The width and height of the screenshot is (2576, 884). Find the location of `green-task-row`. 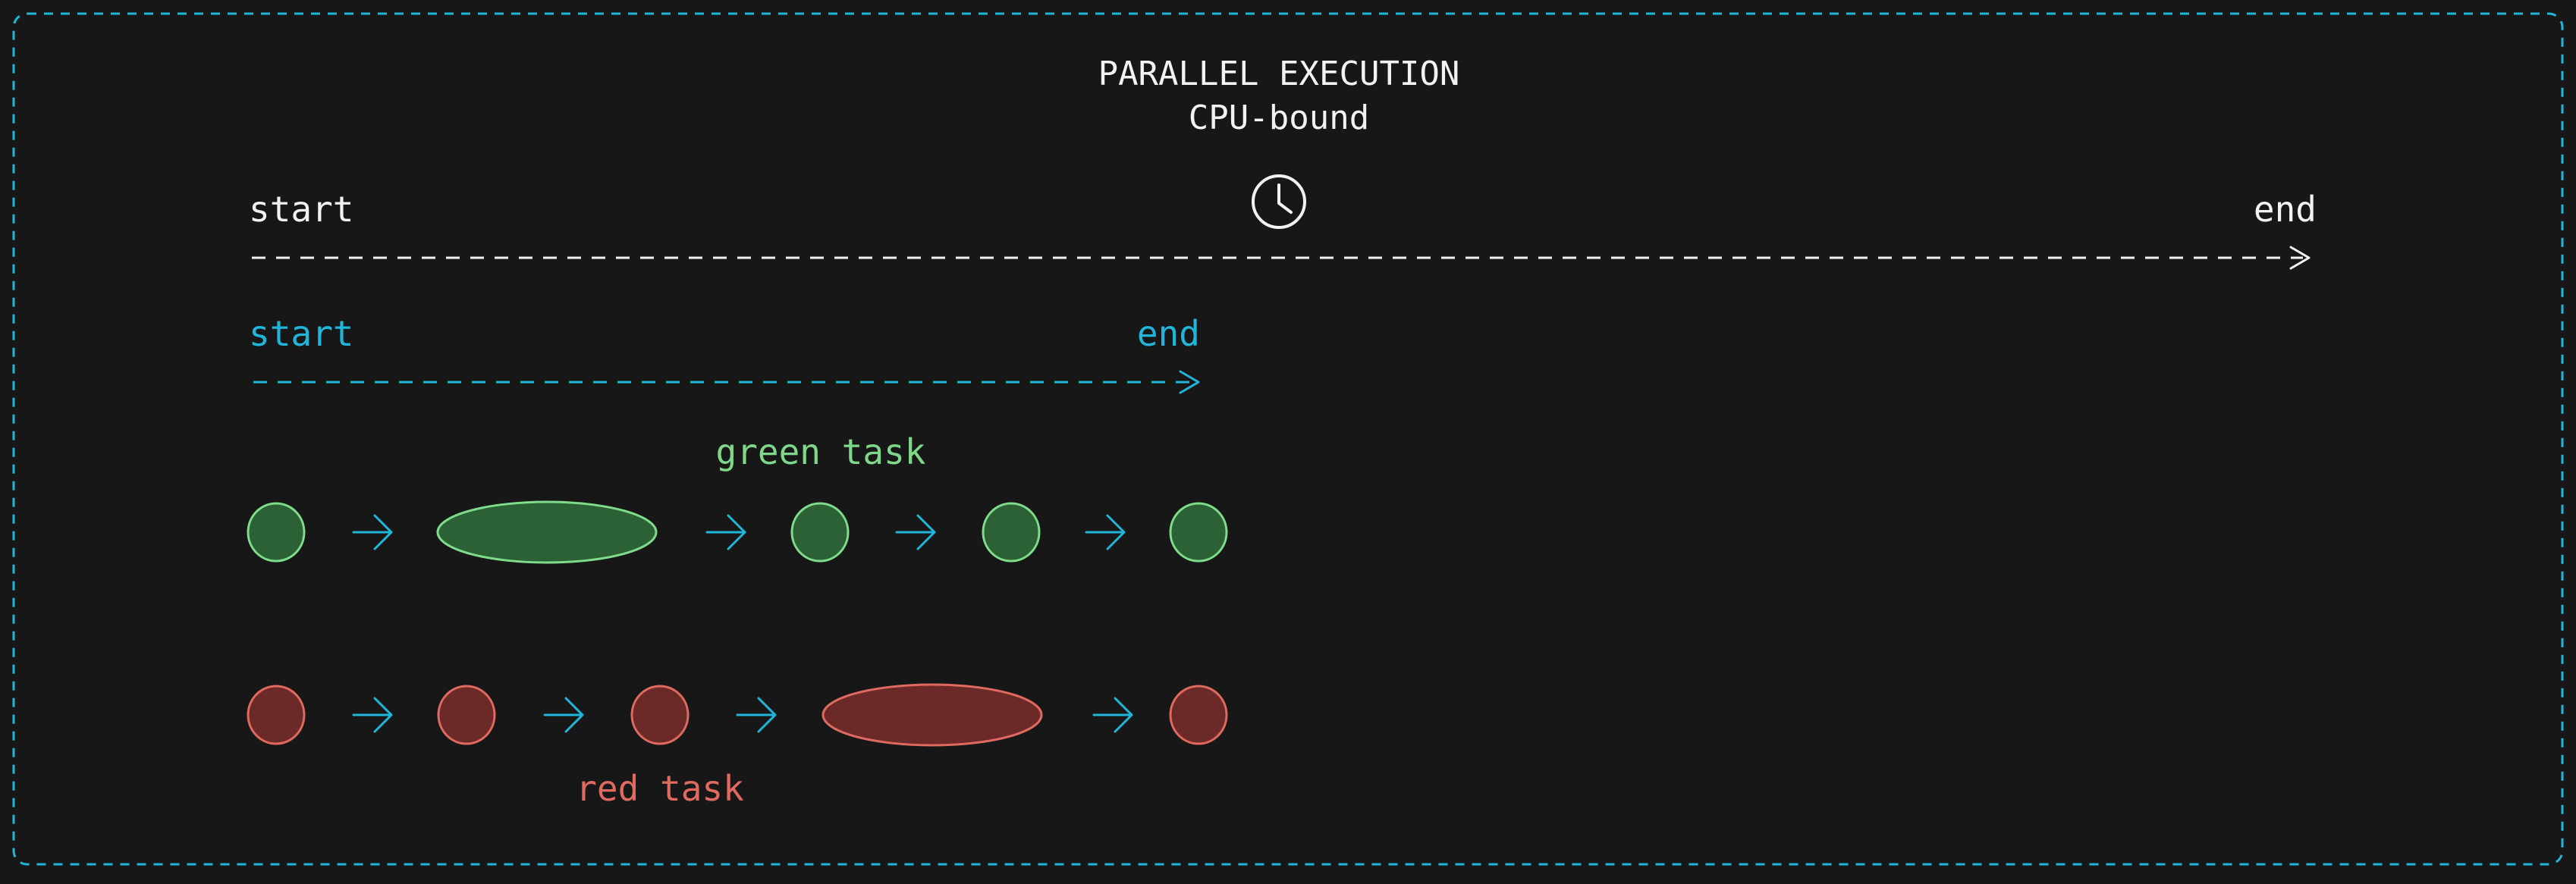

green-task-row is located at coordinates (737, 532).